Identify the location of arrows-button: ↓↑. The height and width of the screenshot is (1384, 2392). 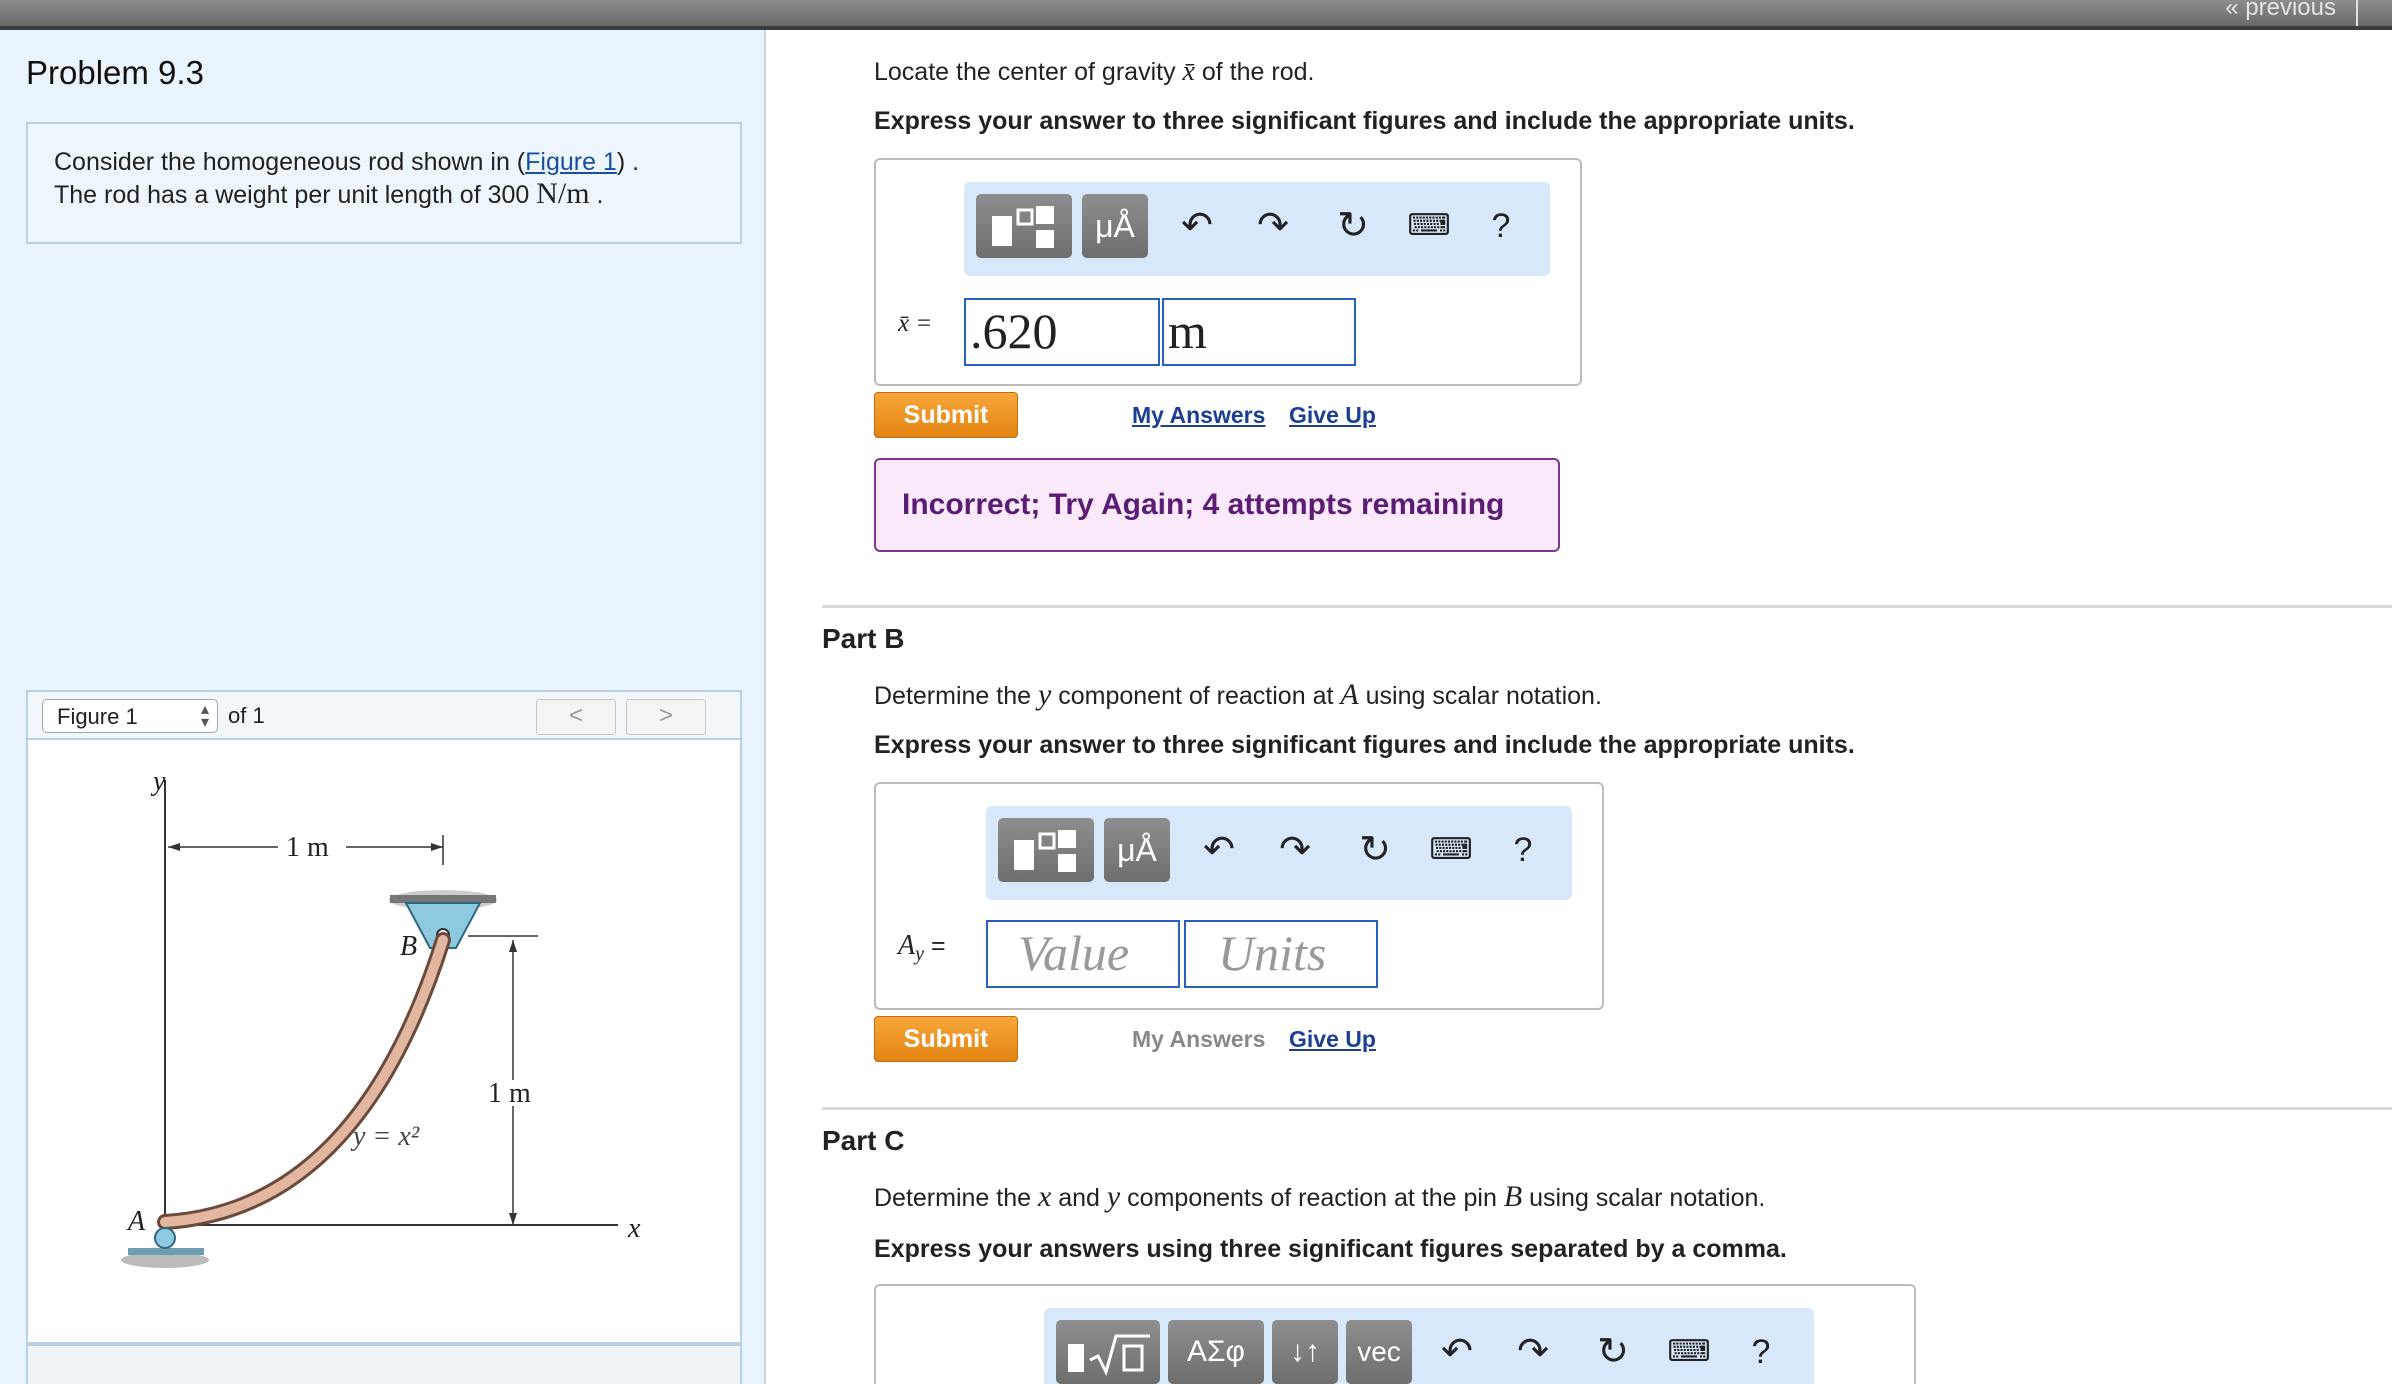
(1305, 1352).